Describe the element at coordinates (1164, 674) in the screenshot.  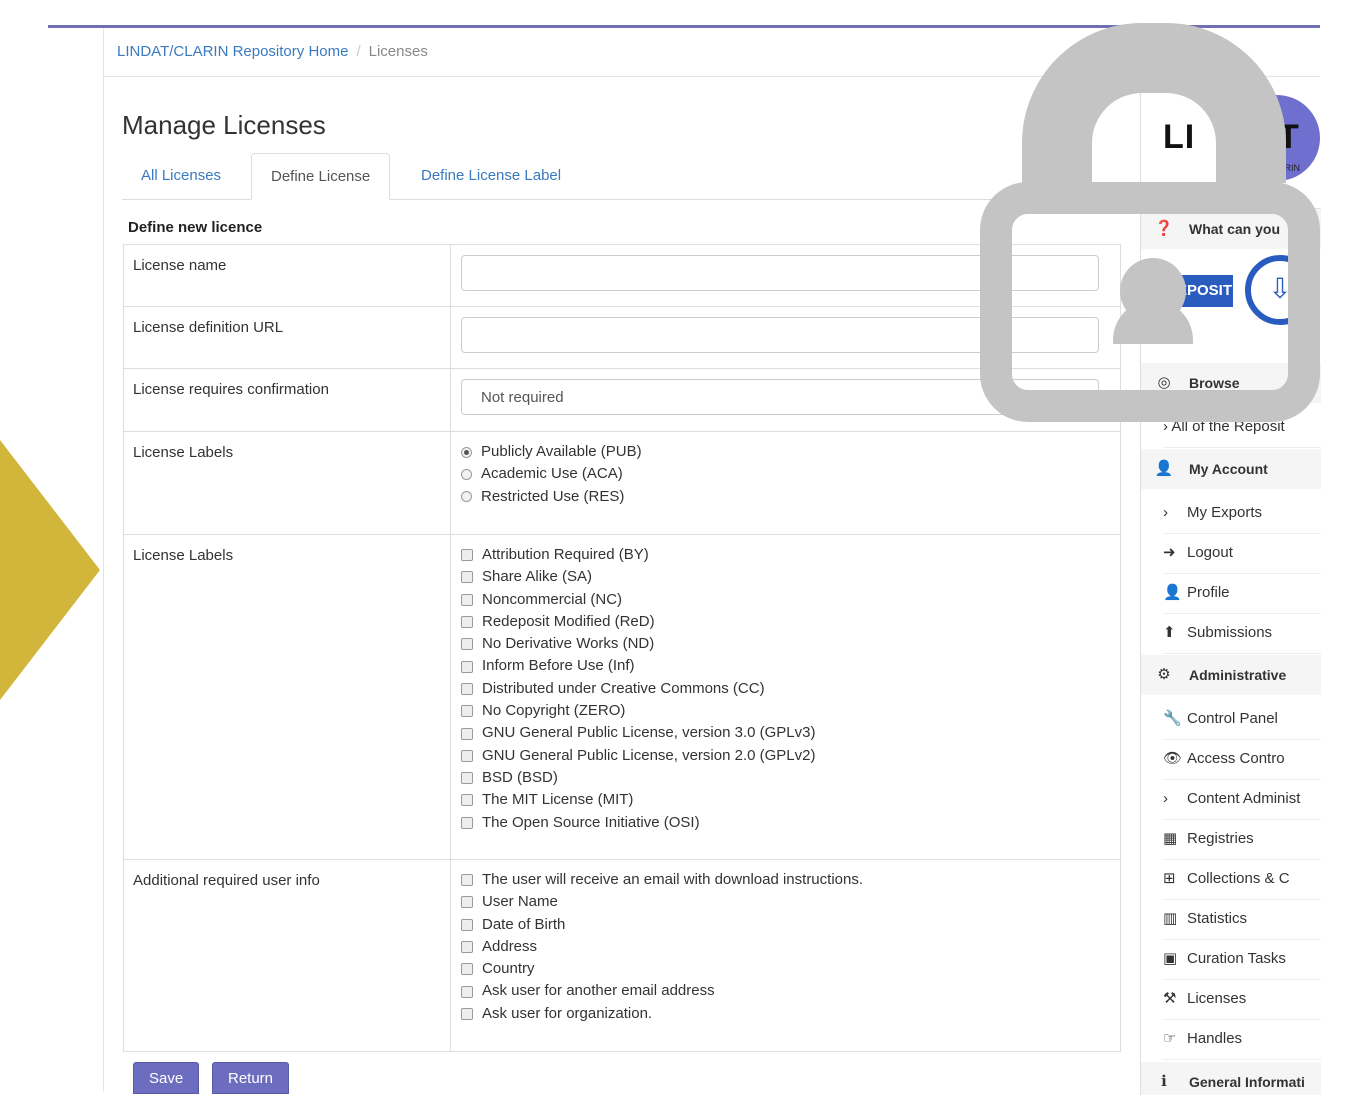
I see `gears-icon: ⚙` at that location.